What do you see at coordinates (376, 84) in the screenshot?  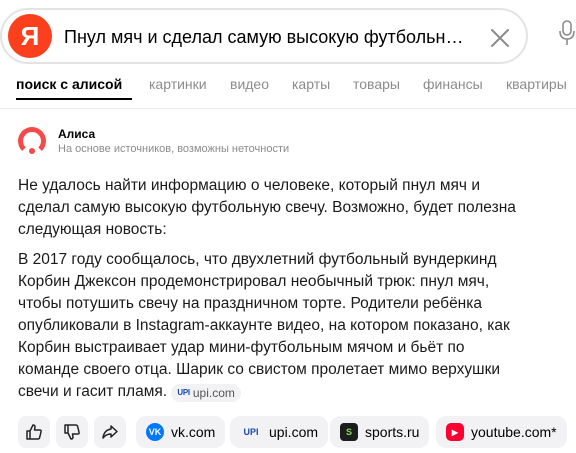 I see `tab-products: товары` at bounding box center [376, 84].